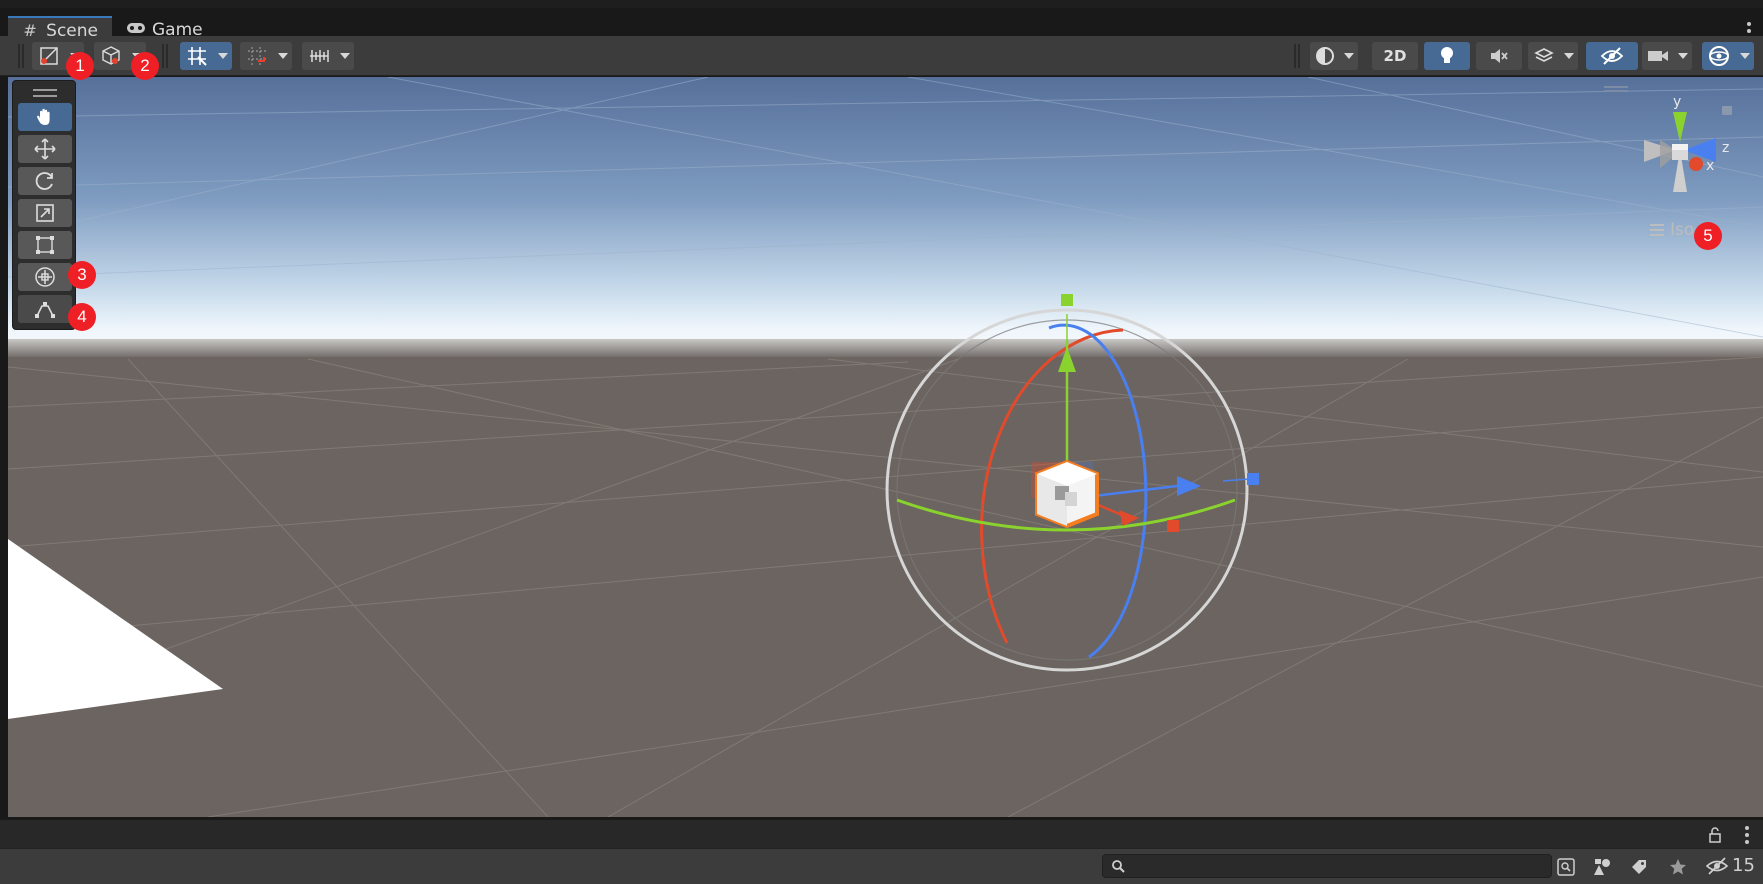 Image resolution: width=1763 pixels, height=884 pixels. I want to click on rect-tool-button, so click(45, 245).